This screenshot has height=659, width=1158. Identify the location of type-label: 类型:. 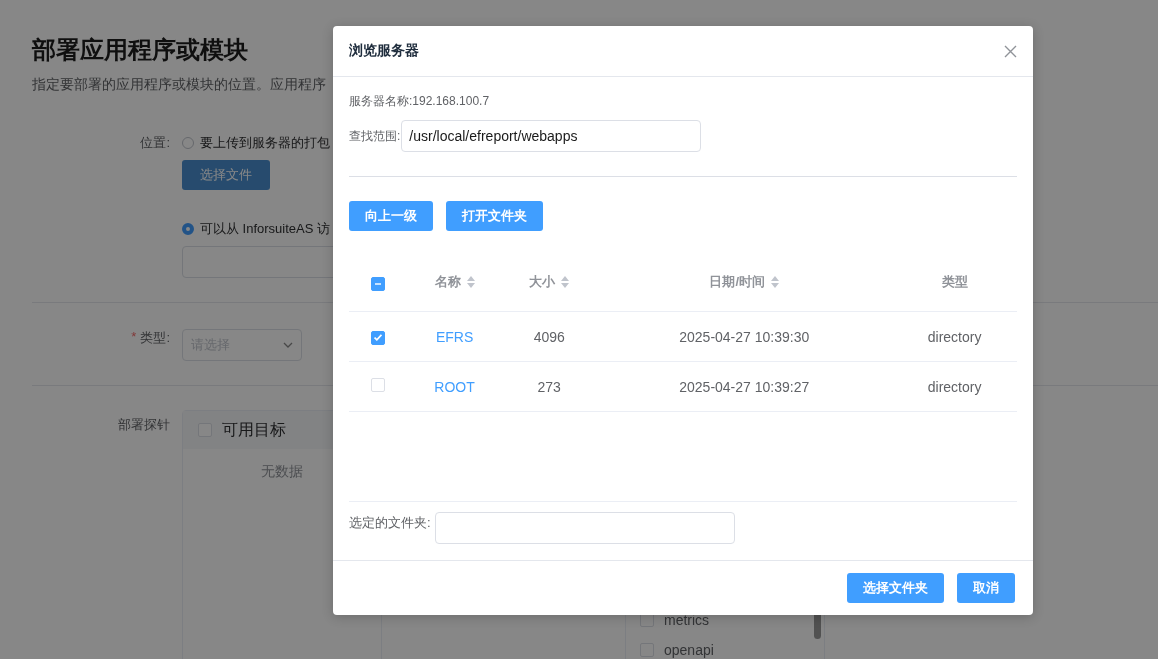
(155, 338).